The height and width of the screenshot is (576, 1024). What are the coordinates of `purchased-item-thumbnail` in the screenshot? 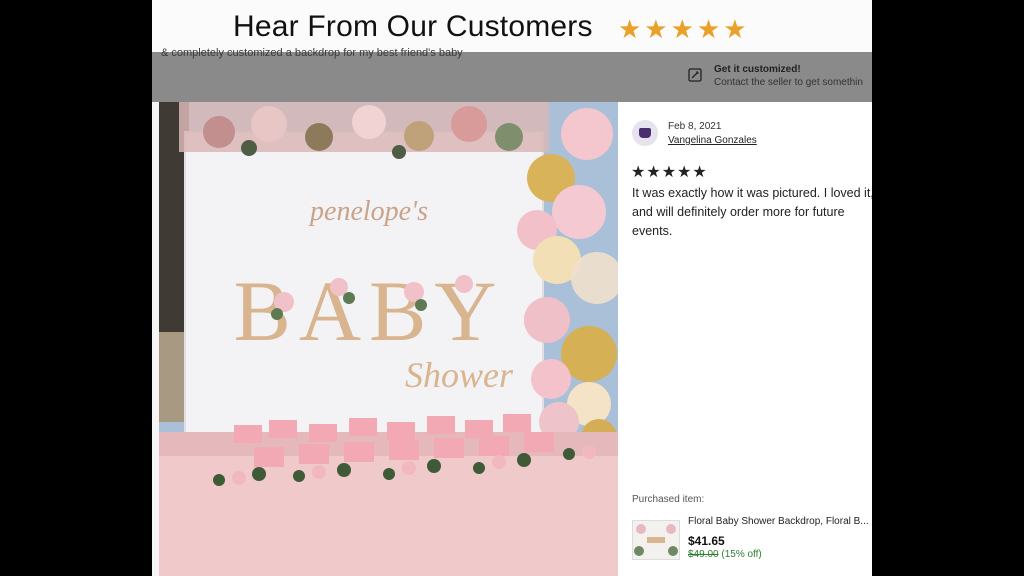 It's located at (656, 540).